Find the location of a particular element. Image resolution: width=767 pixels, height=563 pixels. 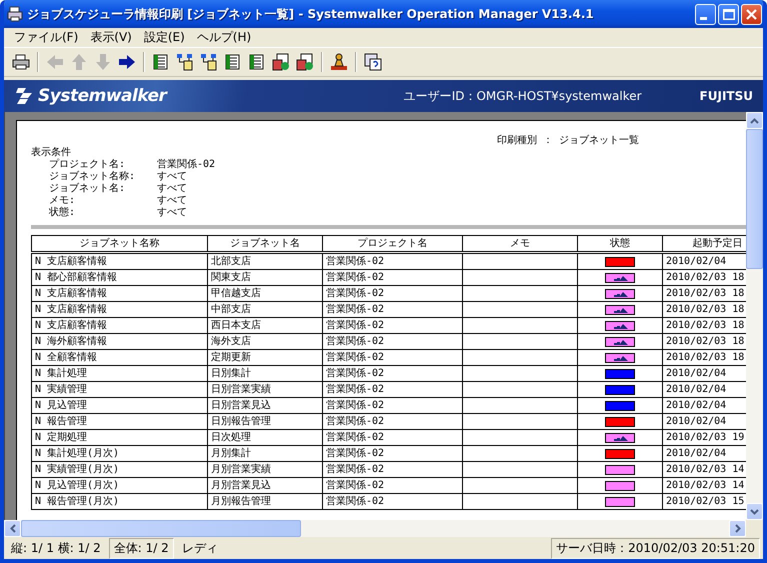

stamp-icon is located at coordinates (339, 62).